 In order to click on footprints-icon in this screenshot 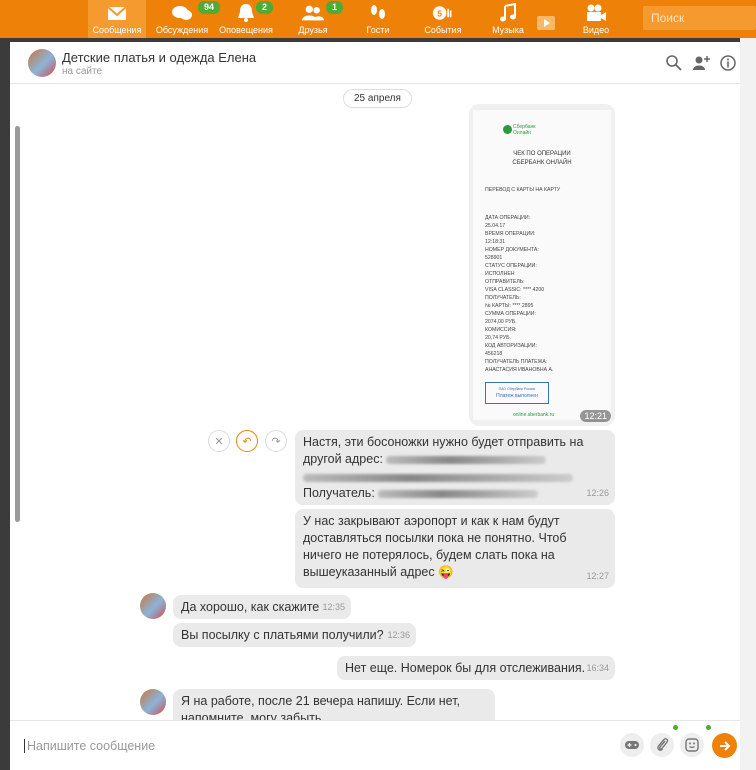, I will do `click(378, 13)`.